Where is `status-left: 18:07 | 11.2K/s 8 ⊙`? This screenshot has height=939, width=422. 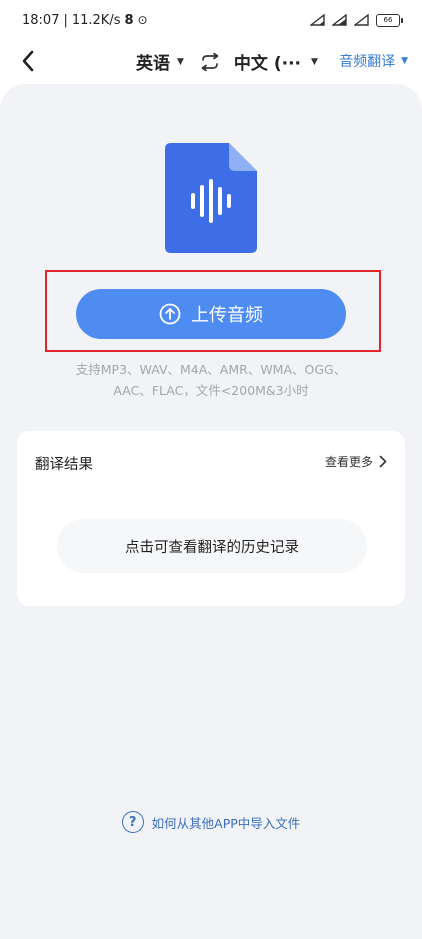 status-left: 18:07 | 11.2K/s 8 ⊙ is located at coordinates (85, 20).